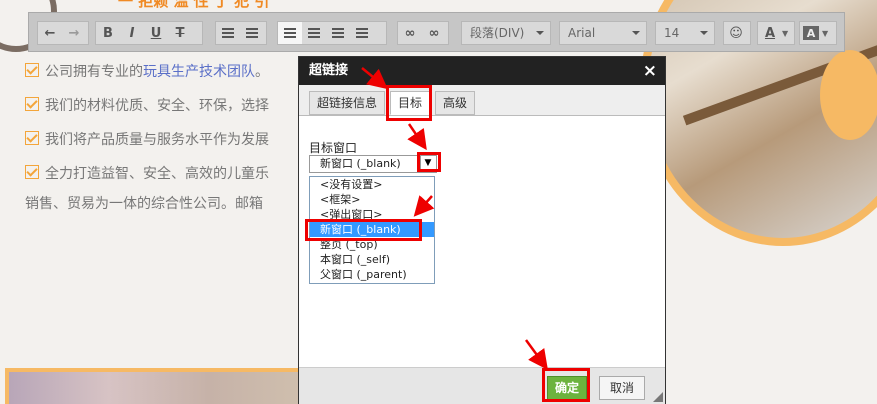 The width and height of the screenshot is (877, 404). What do you see at coordinates (417, 137) in the screenshot?
I see `arrow-to-dropdown` at bounding box center [417, 137].